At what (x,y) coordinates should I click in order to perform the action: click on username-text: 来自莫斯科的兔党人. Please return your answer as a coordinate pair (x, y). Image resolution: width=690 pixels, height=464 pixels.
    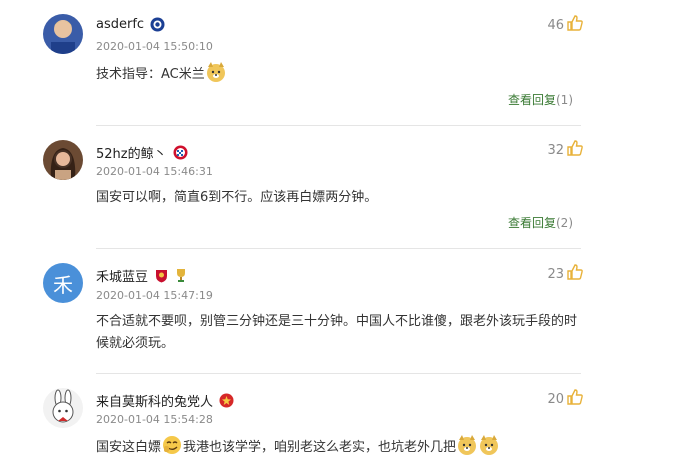
    Looking at the image, I should click on (154, 400).